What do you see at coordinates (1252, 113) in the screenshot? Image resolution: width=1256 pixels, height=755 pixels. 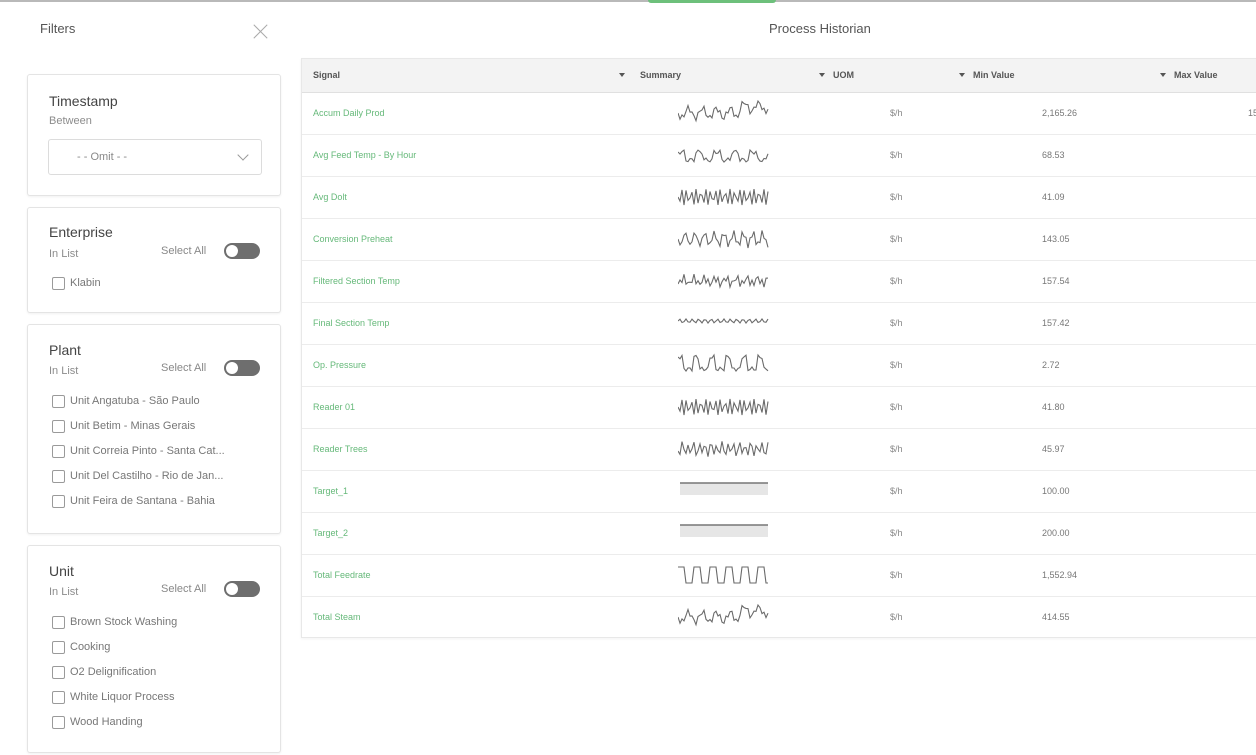 I see `max-value-cell: 15` at bounding box center [1252, 113].